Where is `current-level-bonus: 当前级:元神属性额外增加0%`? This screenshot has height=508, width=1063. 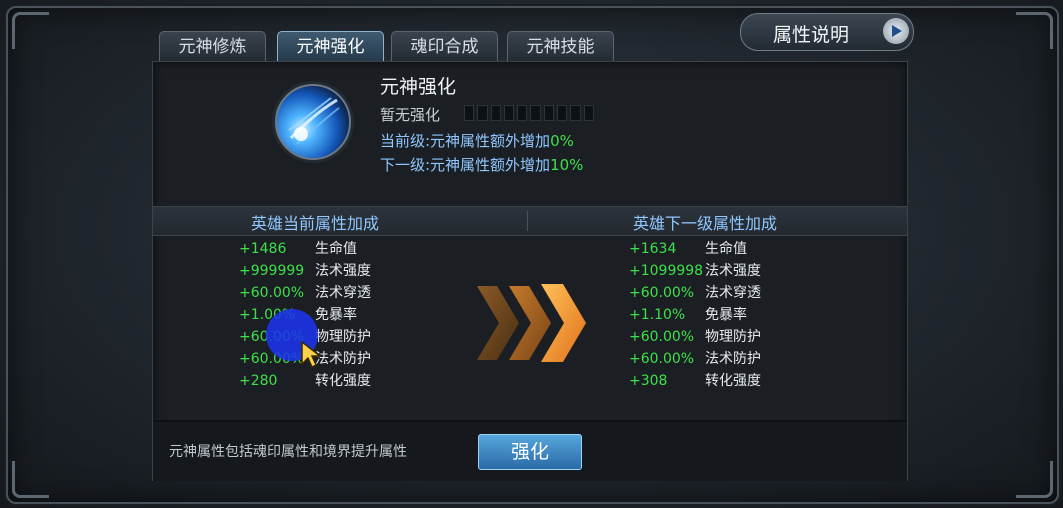 current-level-bonus: 当前级:元神属性额外增加0% is located at coordinates (477, 140).